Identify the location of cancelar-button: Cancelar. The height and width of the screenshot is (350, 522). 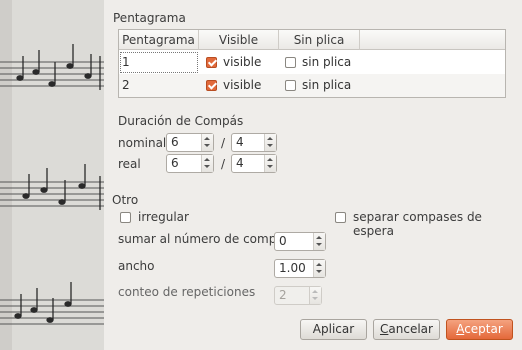
(406, 329).